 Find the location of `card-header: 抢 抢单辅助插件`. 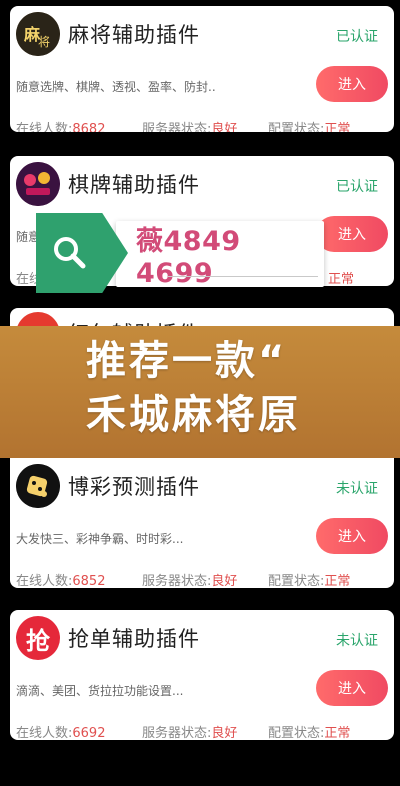

card-header: 抢 抢单辅助插件 is located at coordinates (108, 638).